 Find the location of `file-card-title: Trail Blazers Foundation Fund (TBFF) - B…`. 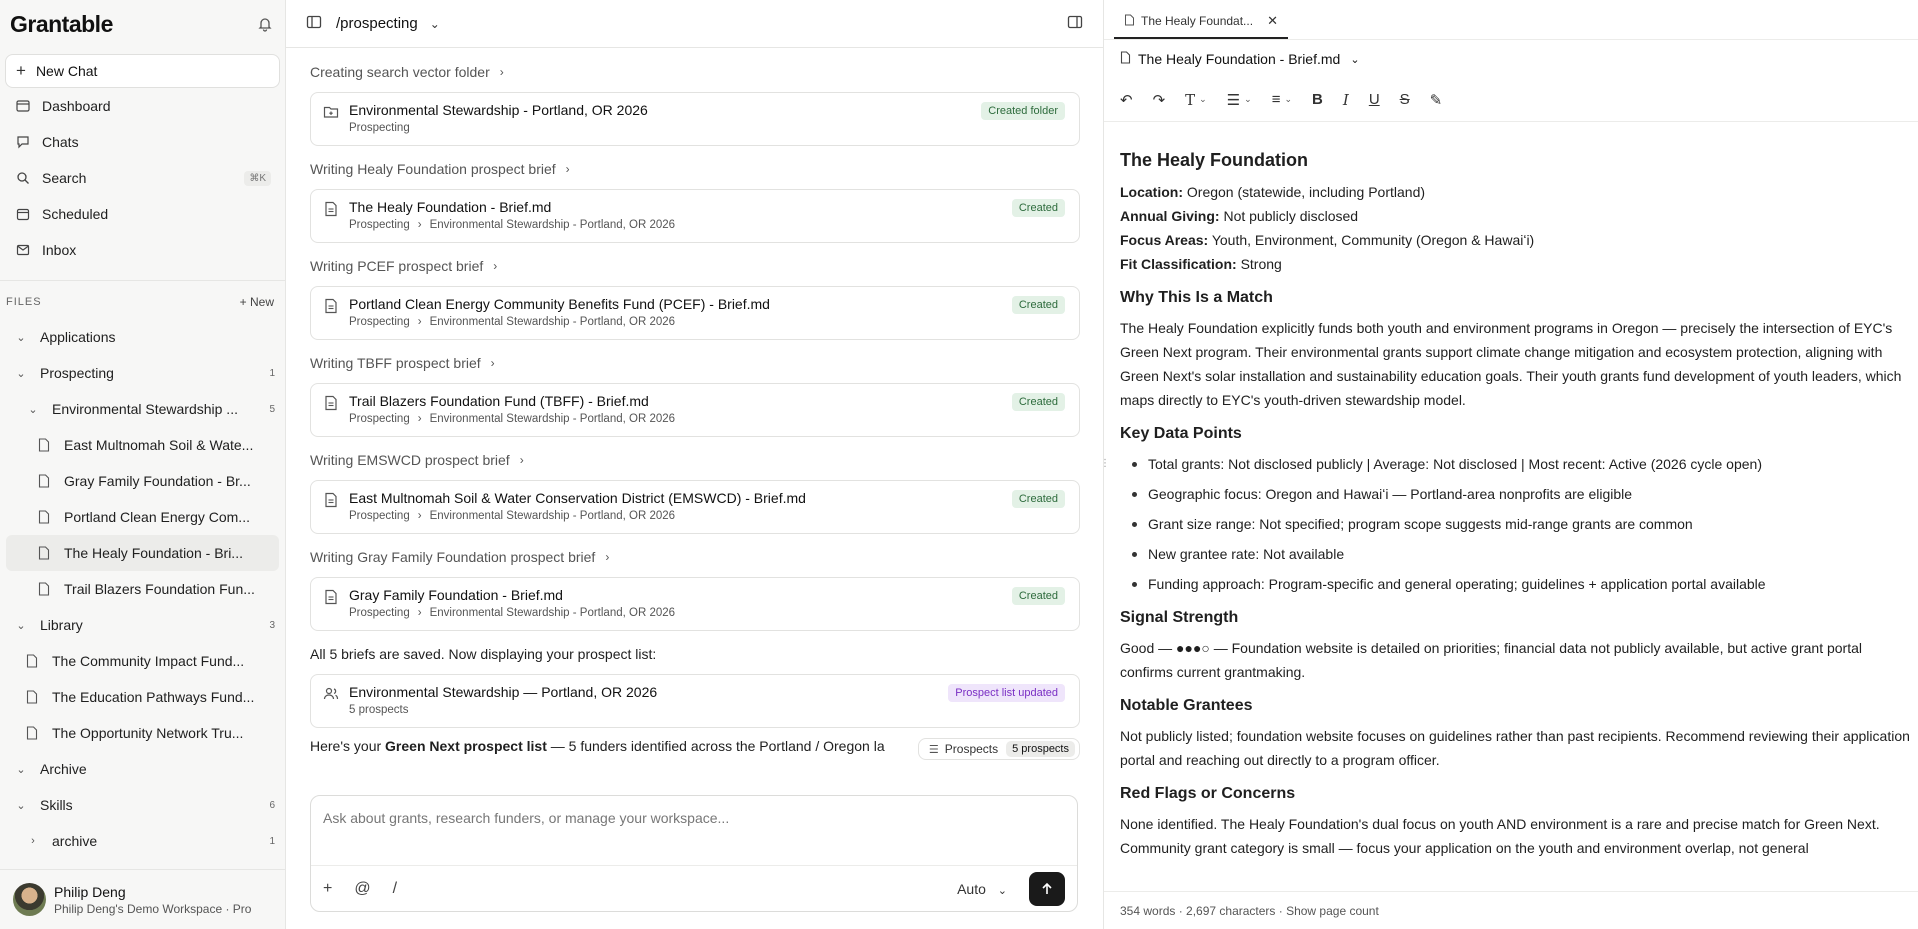

file-card-title: Trail Blazers Foundation Fund (TBFF) - B… is located at coordinates (499, 401).